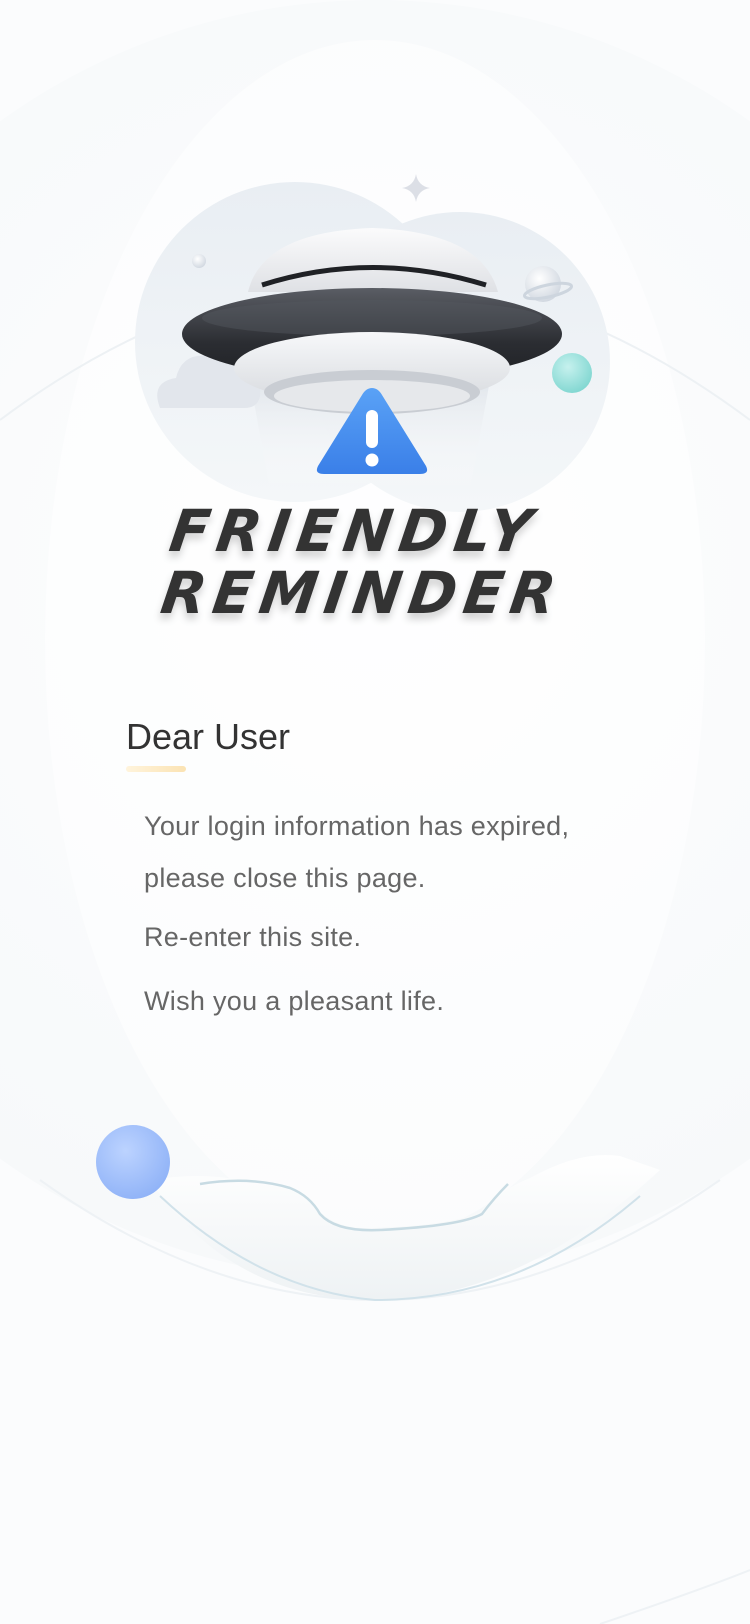  I want to click on bubble-icon, so click(572, 373).